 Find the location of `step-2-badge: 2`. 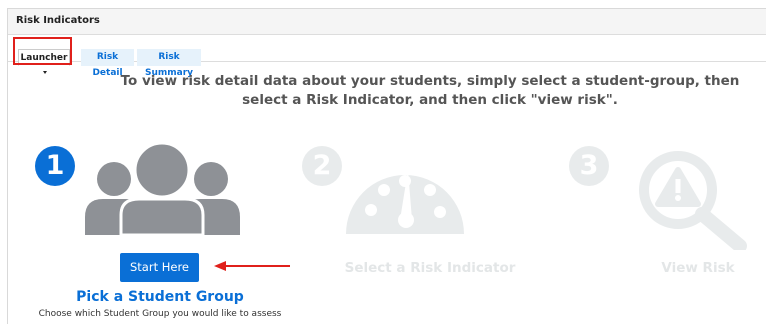

step-2-badge: 2 is located at coordinates (322, 166).